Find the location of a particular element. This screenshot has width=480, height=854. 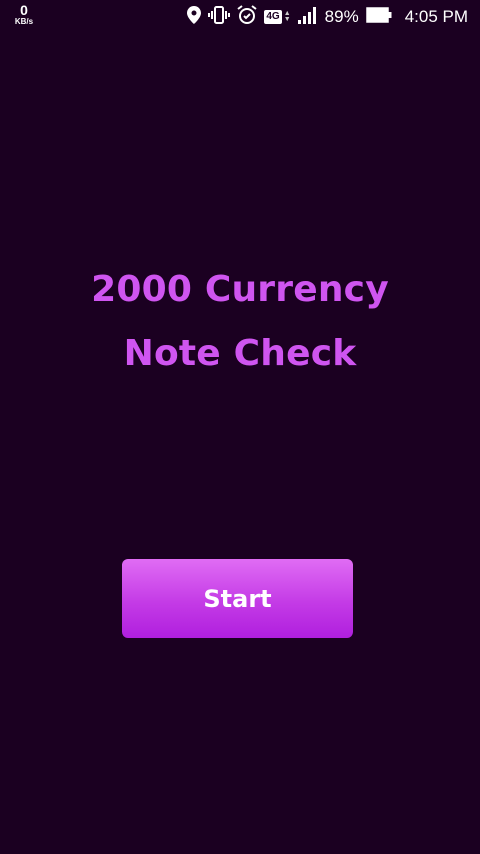

network-speed-value: 0 is located at coordinates (24, 10).